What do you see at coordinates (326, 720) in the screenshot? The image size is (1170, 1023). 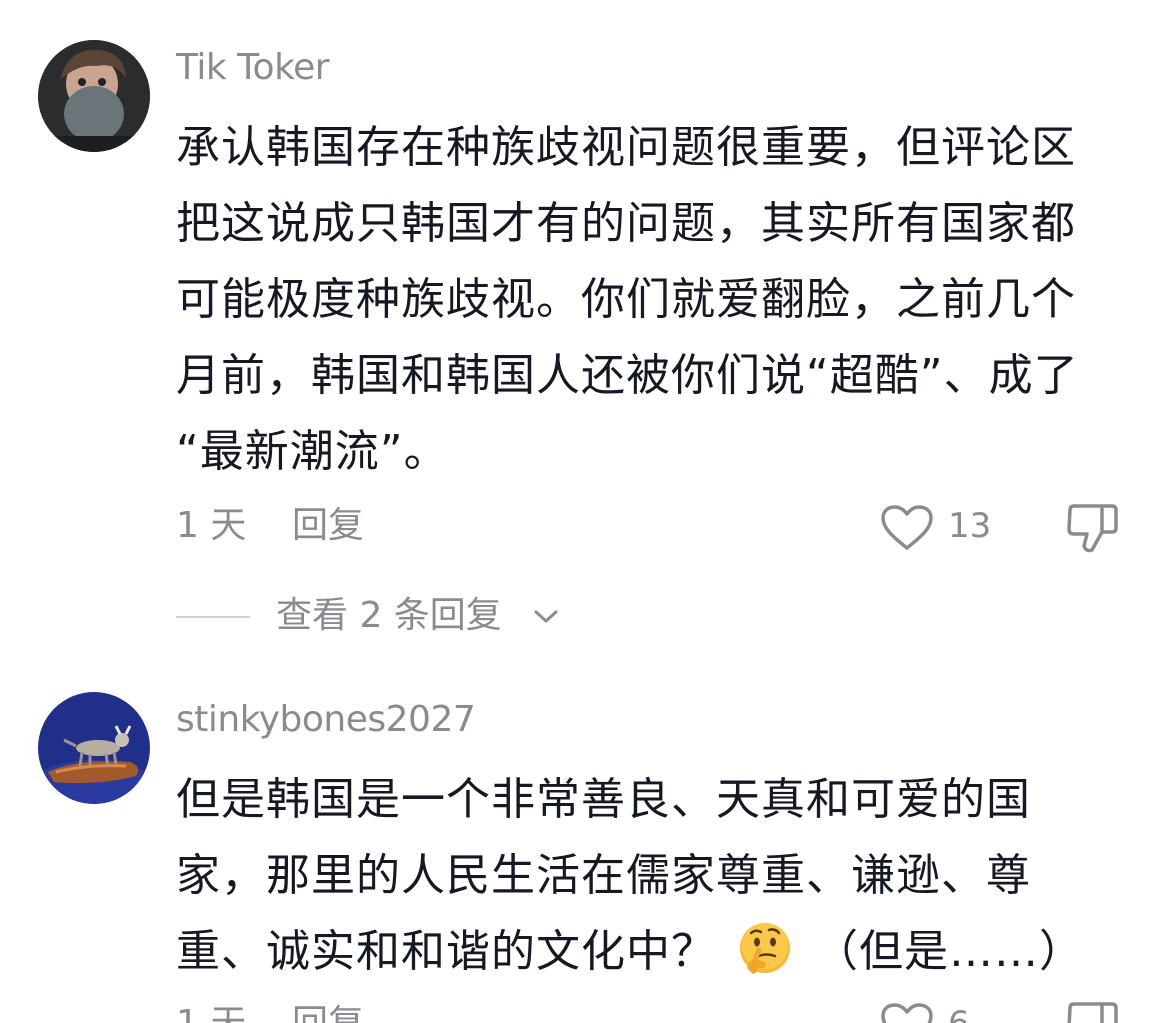 I see `comment-username: stinkybones2027` at bounding box center [326, 720].